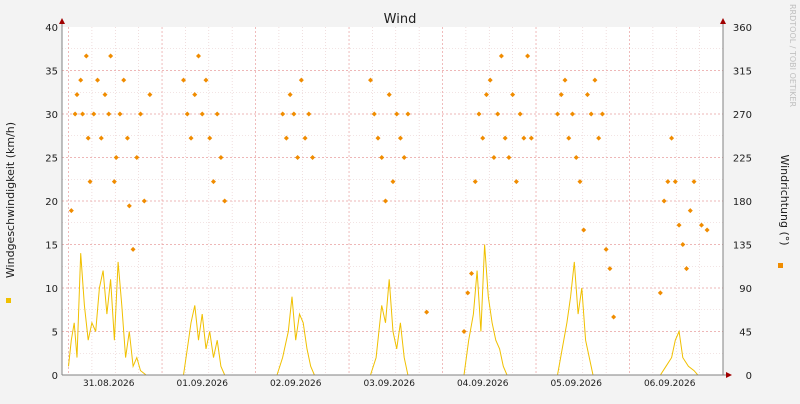 The height and width of the screenshot is (404, 800). I want to click on legend-speed-swatch, so click(8, 300).